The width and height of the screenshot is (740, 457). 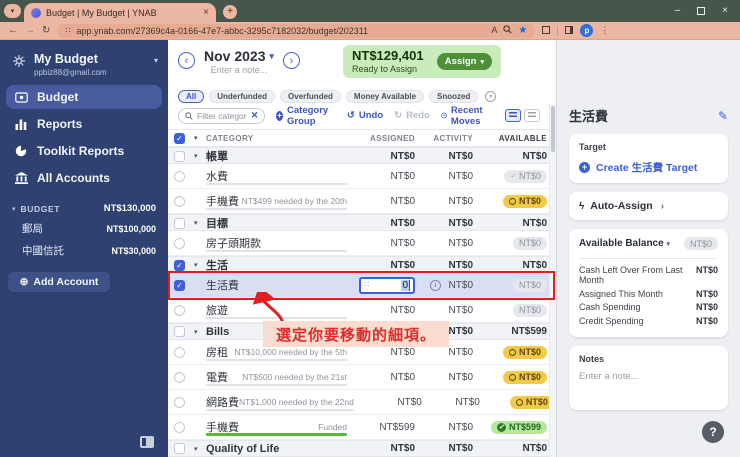 What do you see at coordinates (412, 115) in the screenshot?
I see `redo-button: ↻ Redo` at bounding box center [412, 115].